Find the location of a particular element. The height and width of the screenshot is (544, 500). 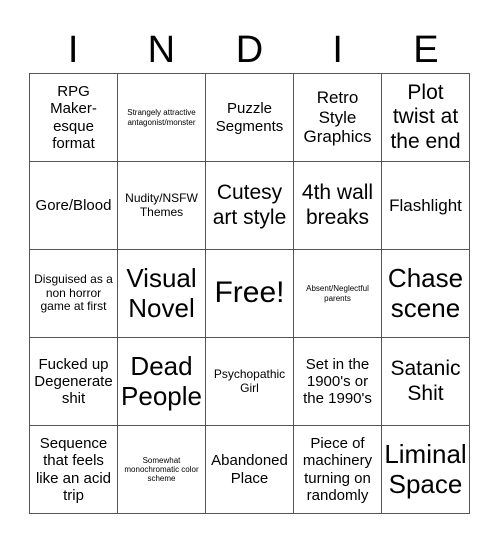

bingo-cell: Visual Novel is located at coordinates (162, 294).